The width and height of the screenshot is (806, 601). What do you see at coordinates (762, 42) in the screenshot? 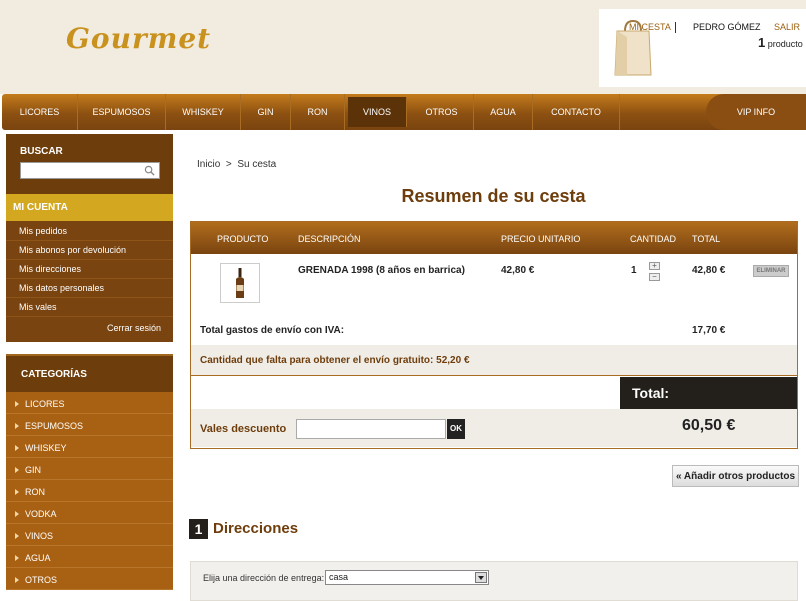
I see `cart-count-number: 1` at bounding box center [762, 42].